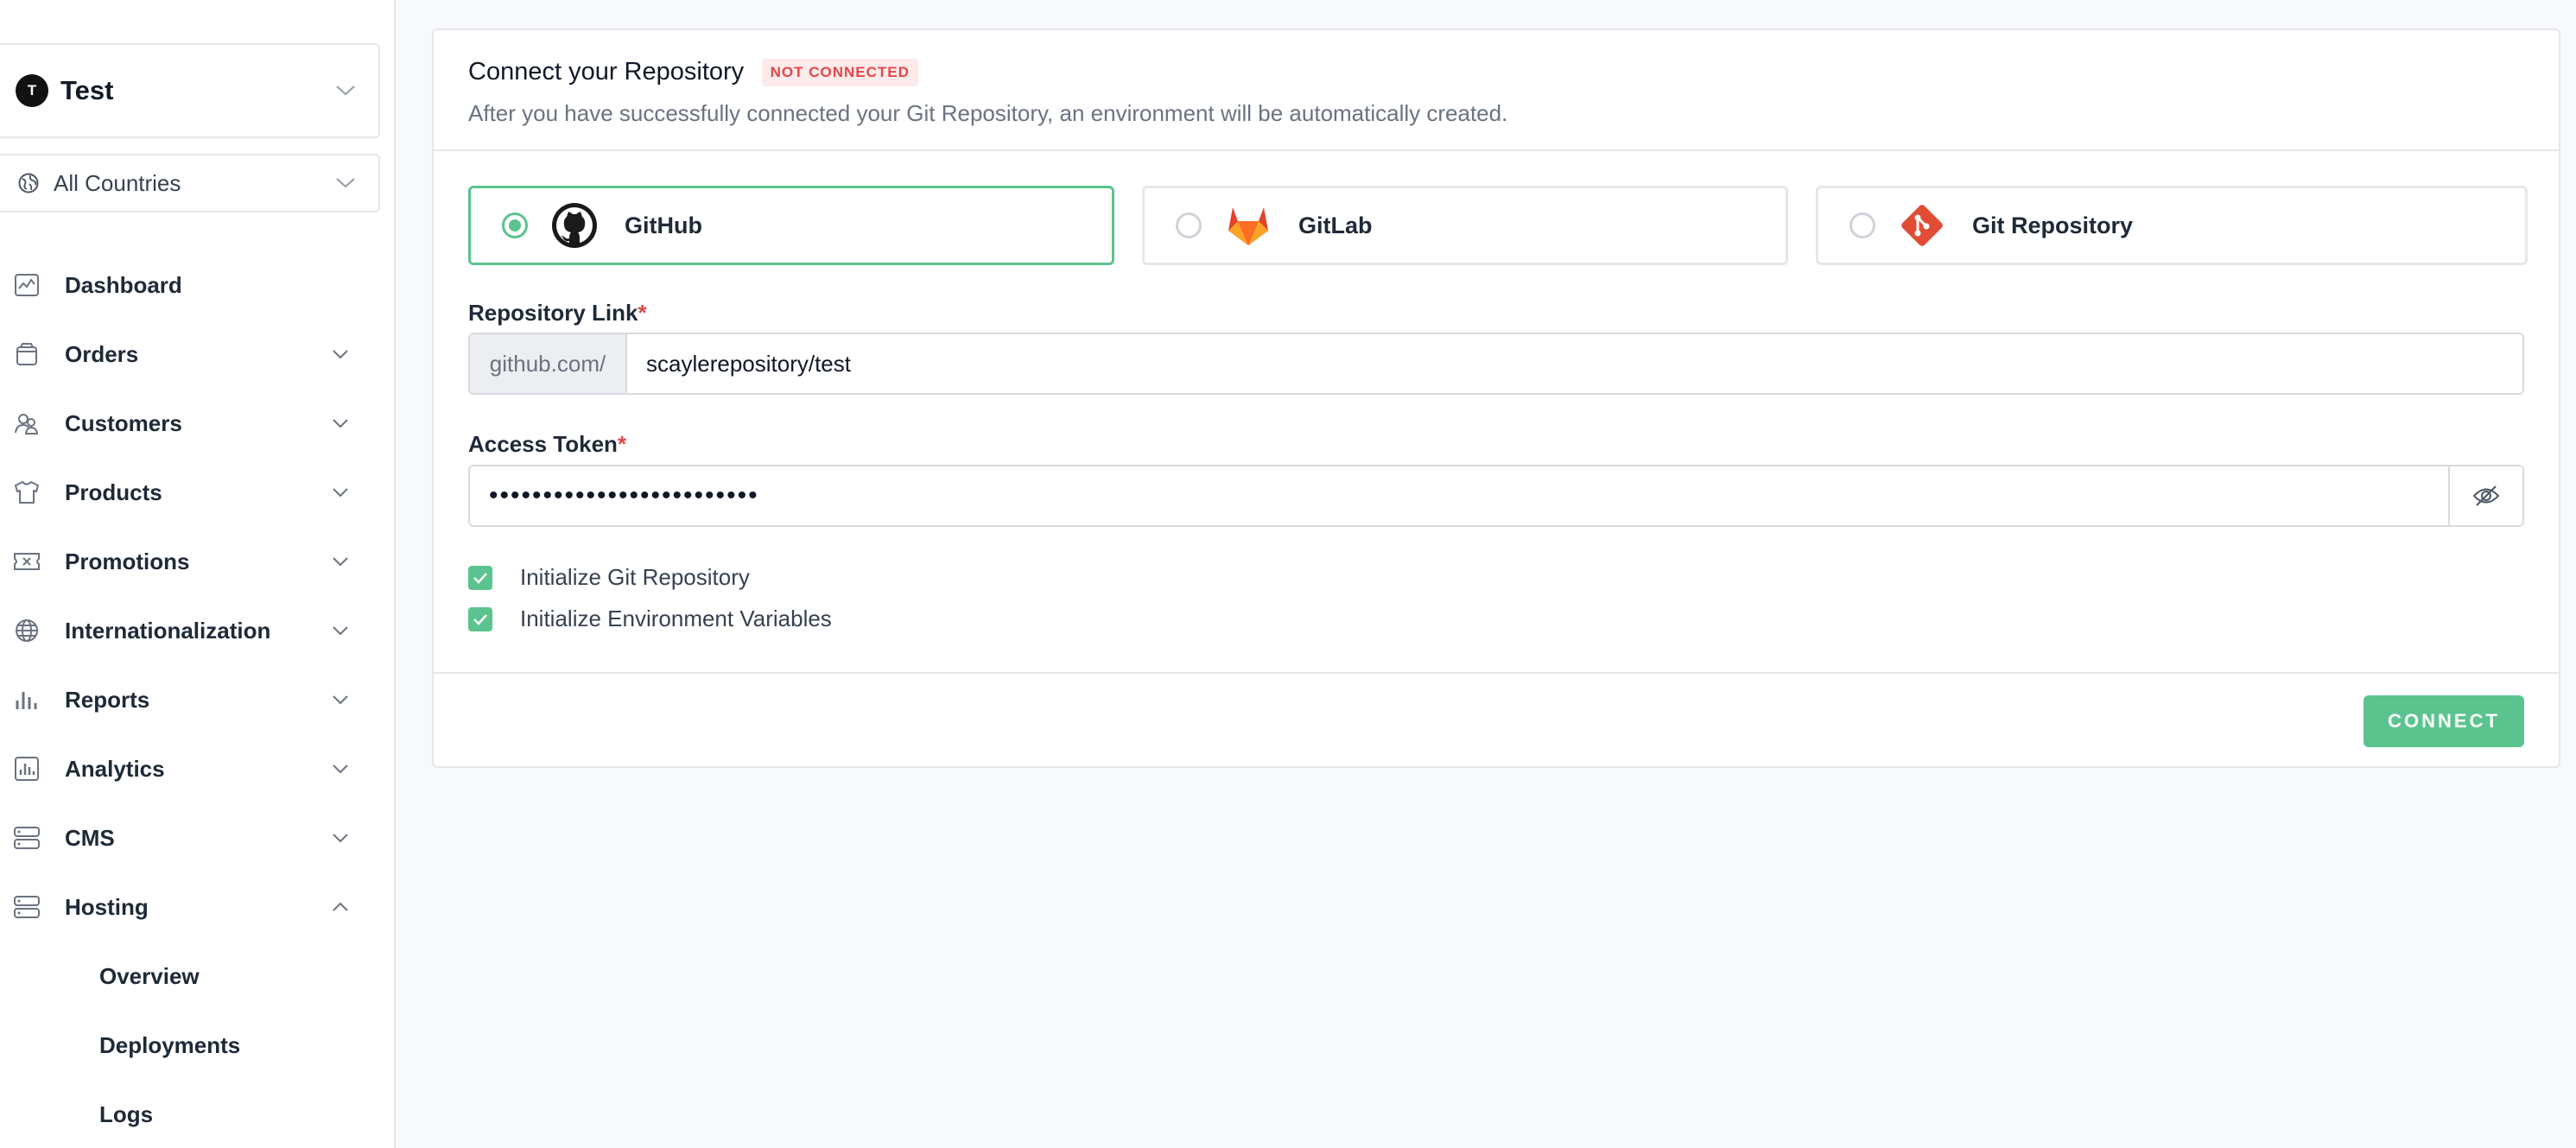 This screenshot has width=2576, height=1148. Describe the element at coordinates (190, 838) in the screenshot. I see `nav-item-cms: CMS` at that location.